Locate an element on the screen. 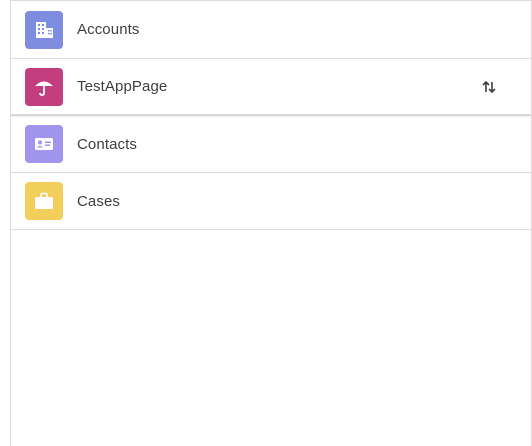 This screenshot has width=532, height=446. nav-item-contacts: Contacts is located at coordinates (271, 144).